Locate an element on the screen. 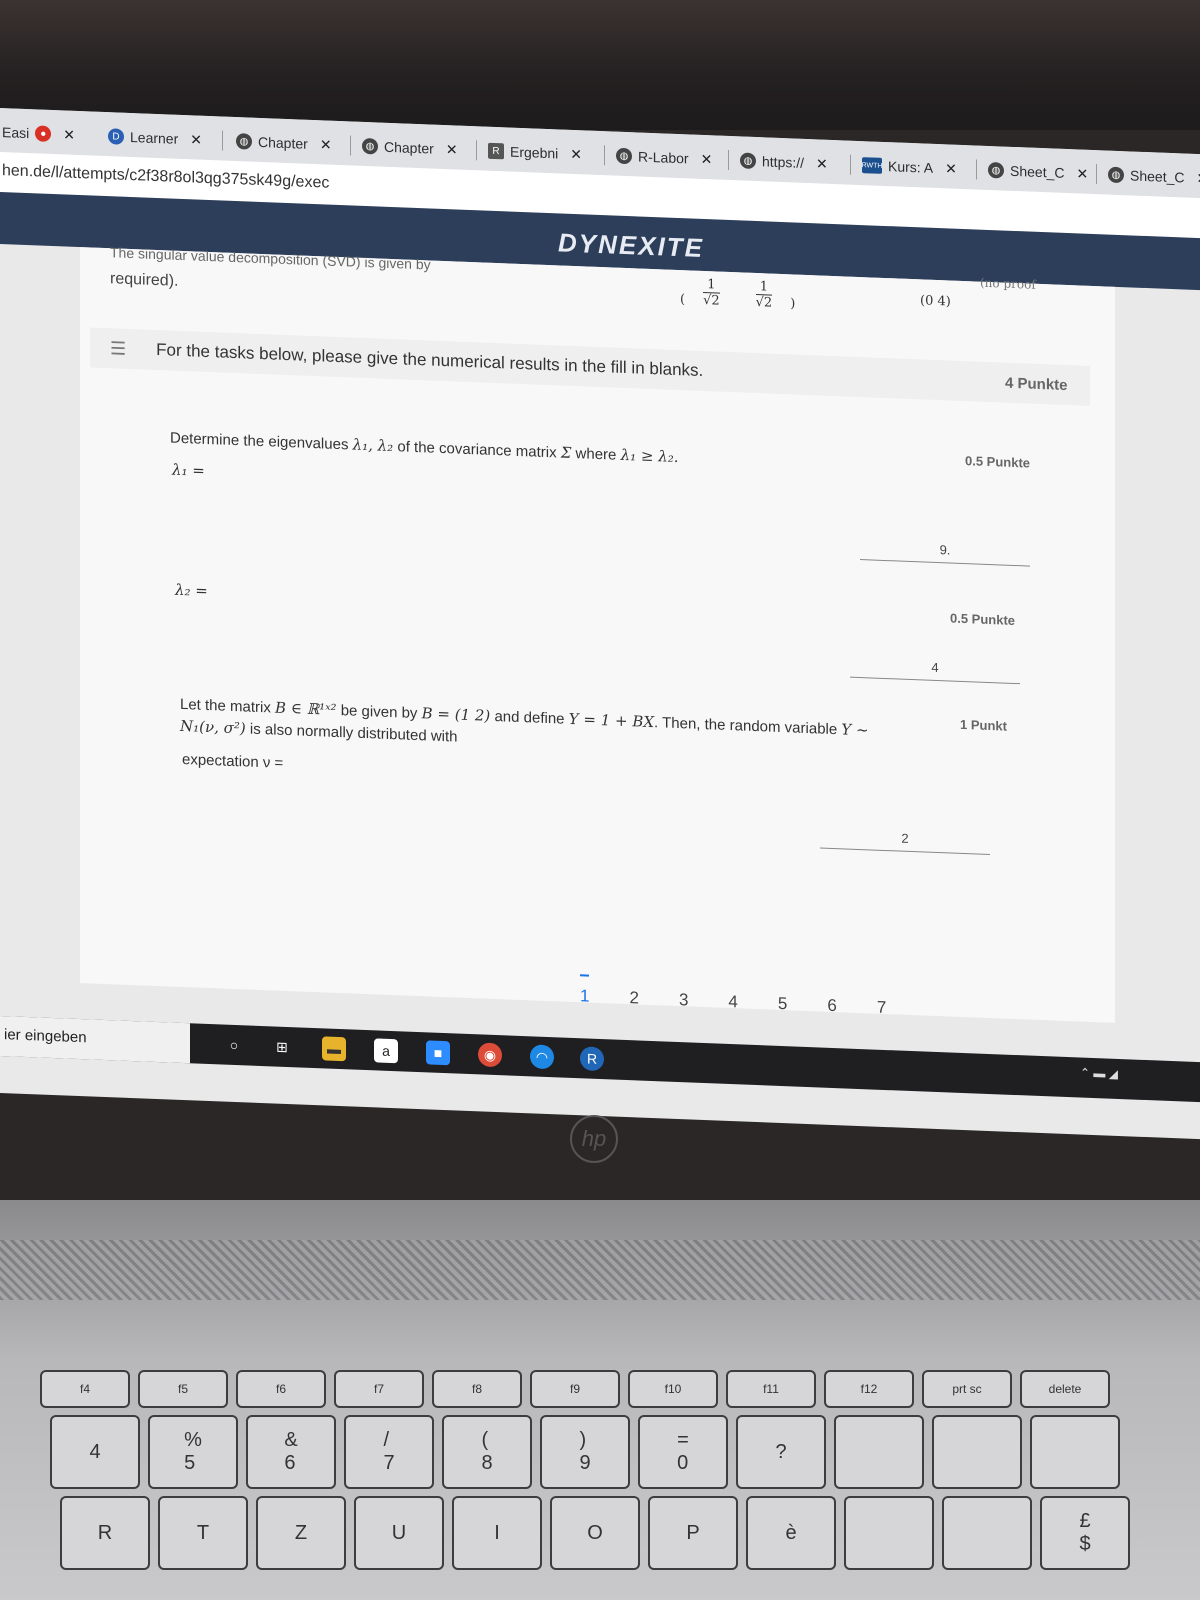 The image size is (1200, 1600). speaker-grille is located at coordinates (600, 1270).